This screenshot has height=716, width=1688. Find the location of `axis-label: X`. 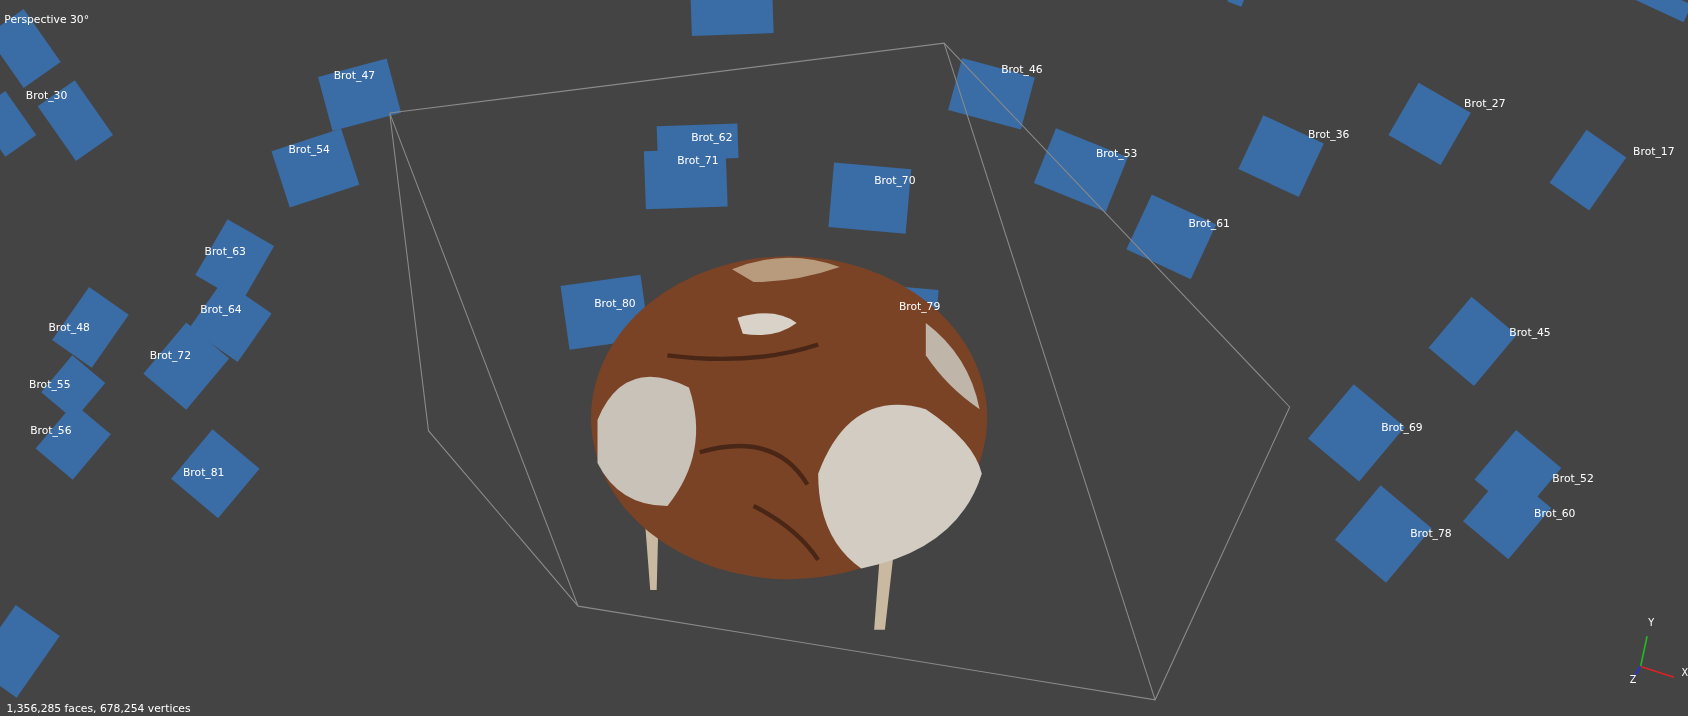

axis-label: X is located at coordinates (1684, 673).